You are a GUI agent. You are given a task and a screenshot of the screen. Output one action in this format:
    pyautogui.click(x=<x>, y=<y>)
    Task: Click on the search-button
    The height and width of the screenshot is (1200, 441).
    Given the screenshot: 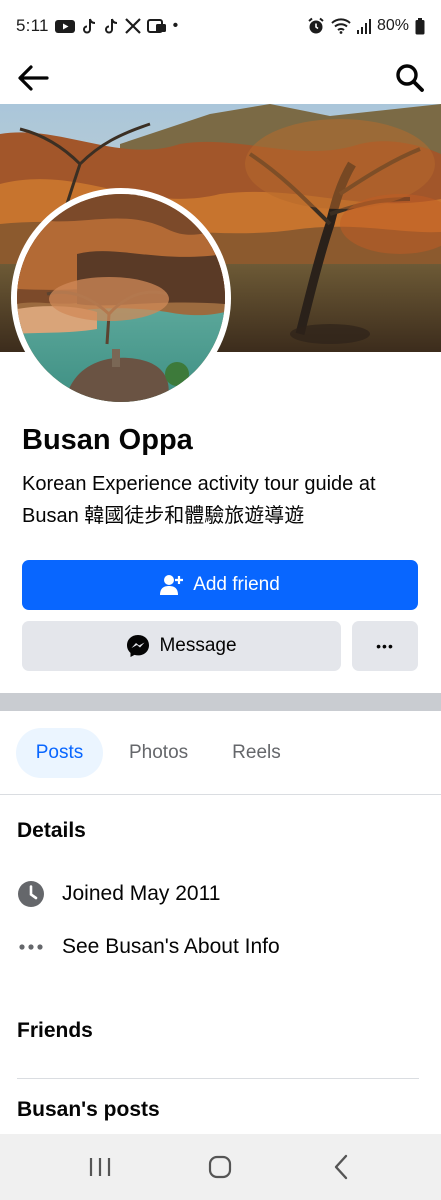 What is the action you would take?
    pyautogui.click(x=410, y=78)
    